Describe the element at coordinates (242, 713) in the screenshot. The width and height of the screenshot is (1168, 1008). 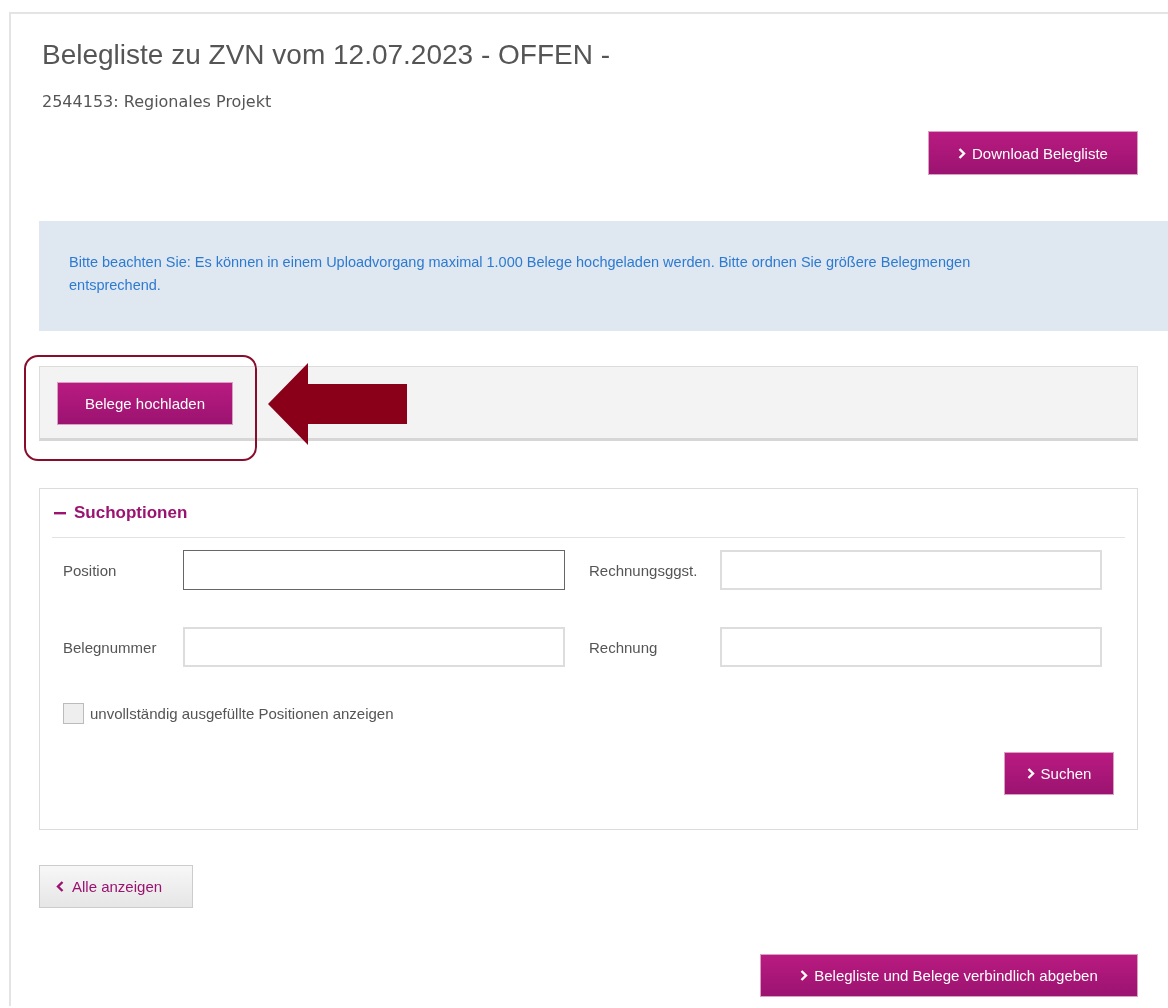
I see `checkbox-label: unvollständig ausgefüllte Positionen anzeigen` at that location.